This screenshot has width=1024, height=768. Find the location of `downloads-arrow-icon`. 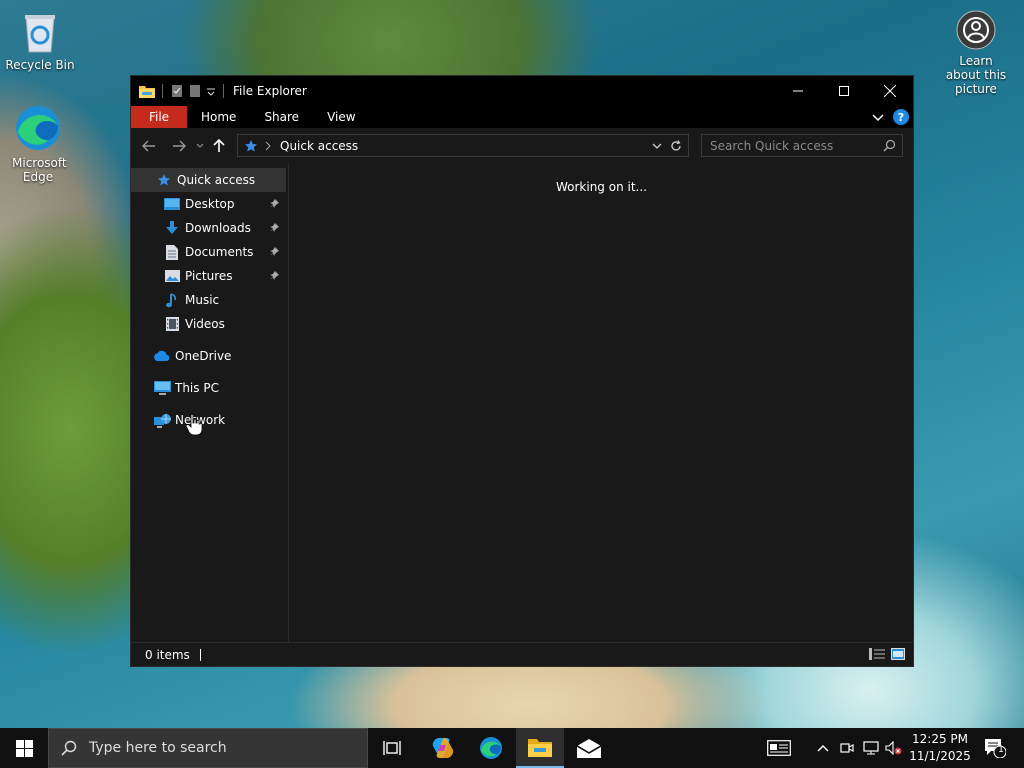

downloads-arrow-icon is located at coordinates (172, 228).